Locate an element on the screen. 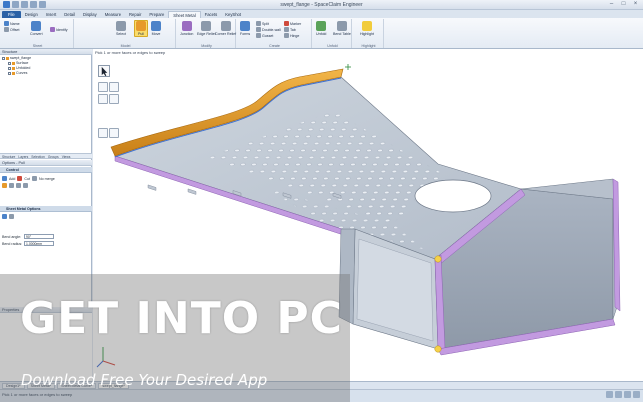 This screenshot has height=402, width=643. group-unfold: Unfold Bend Table Unfold is located at coordinates (333, 33).